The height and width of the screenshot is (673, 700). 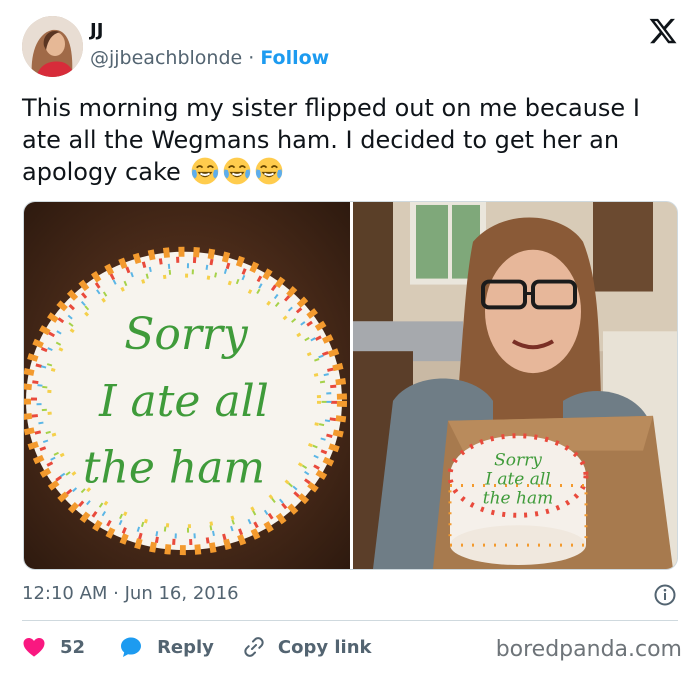 What do you see at coordinates (518, 460) in the screenshot?
I see `cake-small-text-line-1: Sorry` at bounding box center [518, 460].